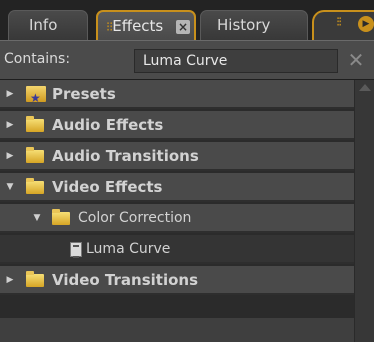  Describe the element at coordinates (177, 187) in the screenshot. I see `tree-item-video-effects: ▼ Video Effects` at that location.